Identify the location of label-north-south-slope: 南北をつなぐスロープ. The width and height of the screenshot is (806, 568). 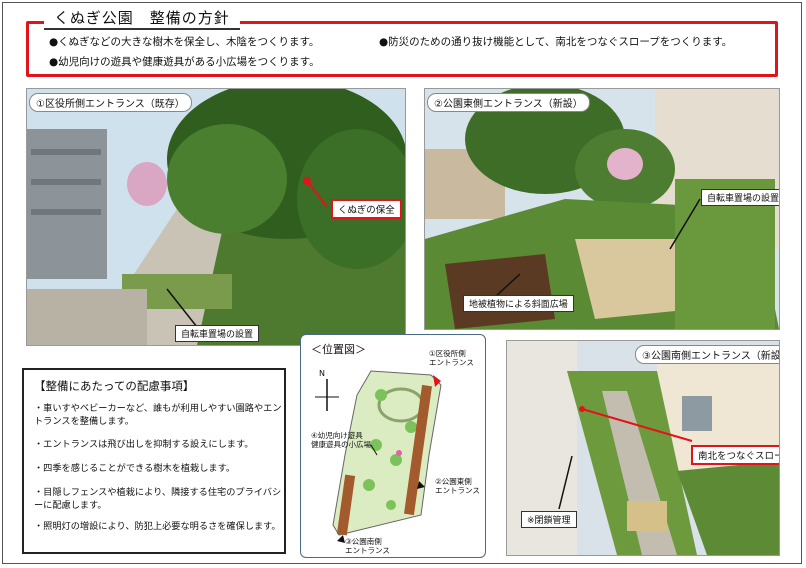
(735, 455).